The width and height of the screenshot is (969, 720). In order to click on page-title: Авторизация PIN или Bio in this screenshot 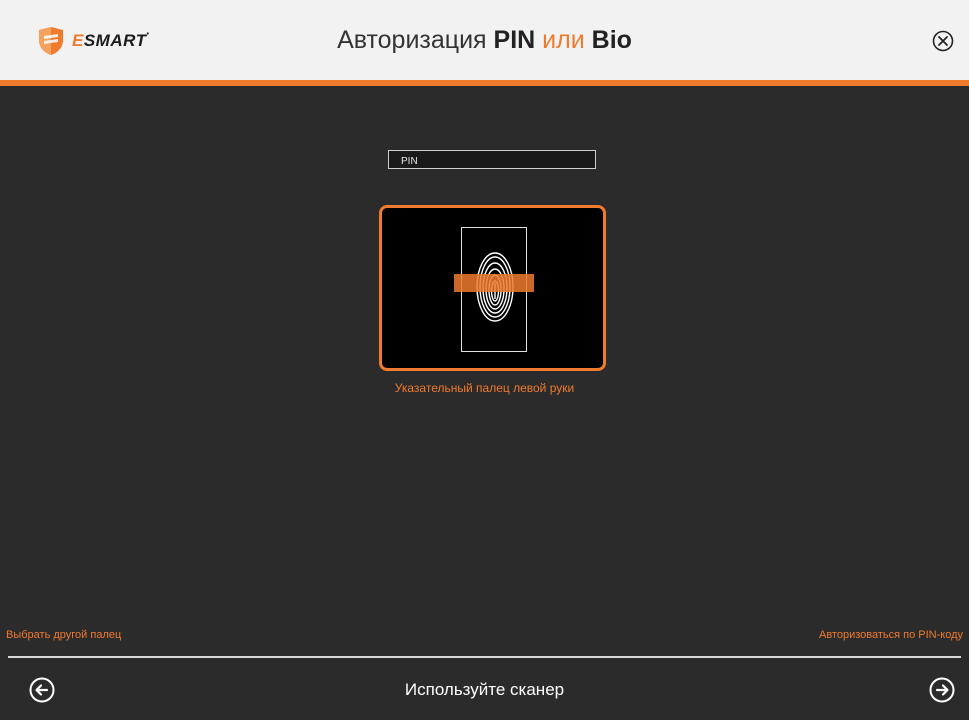, I will do `click(484, 40)`.